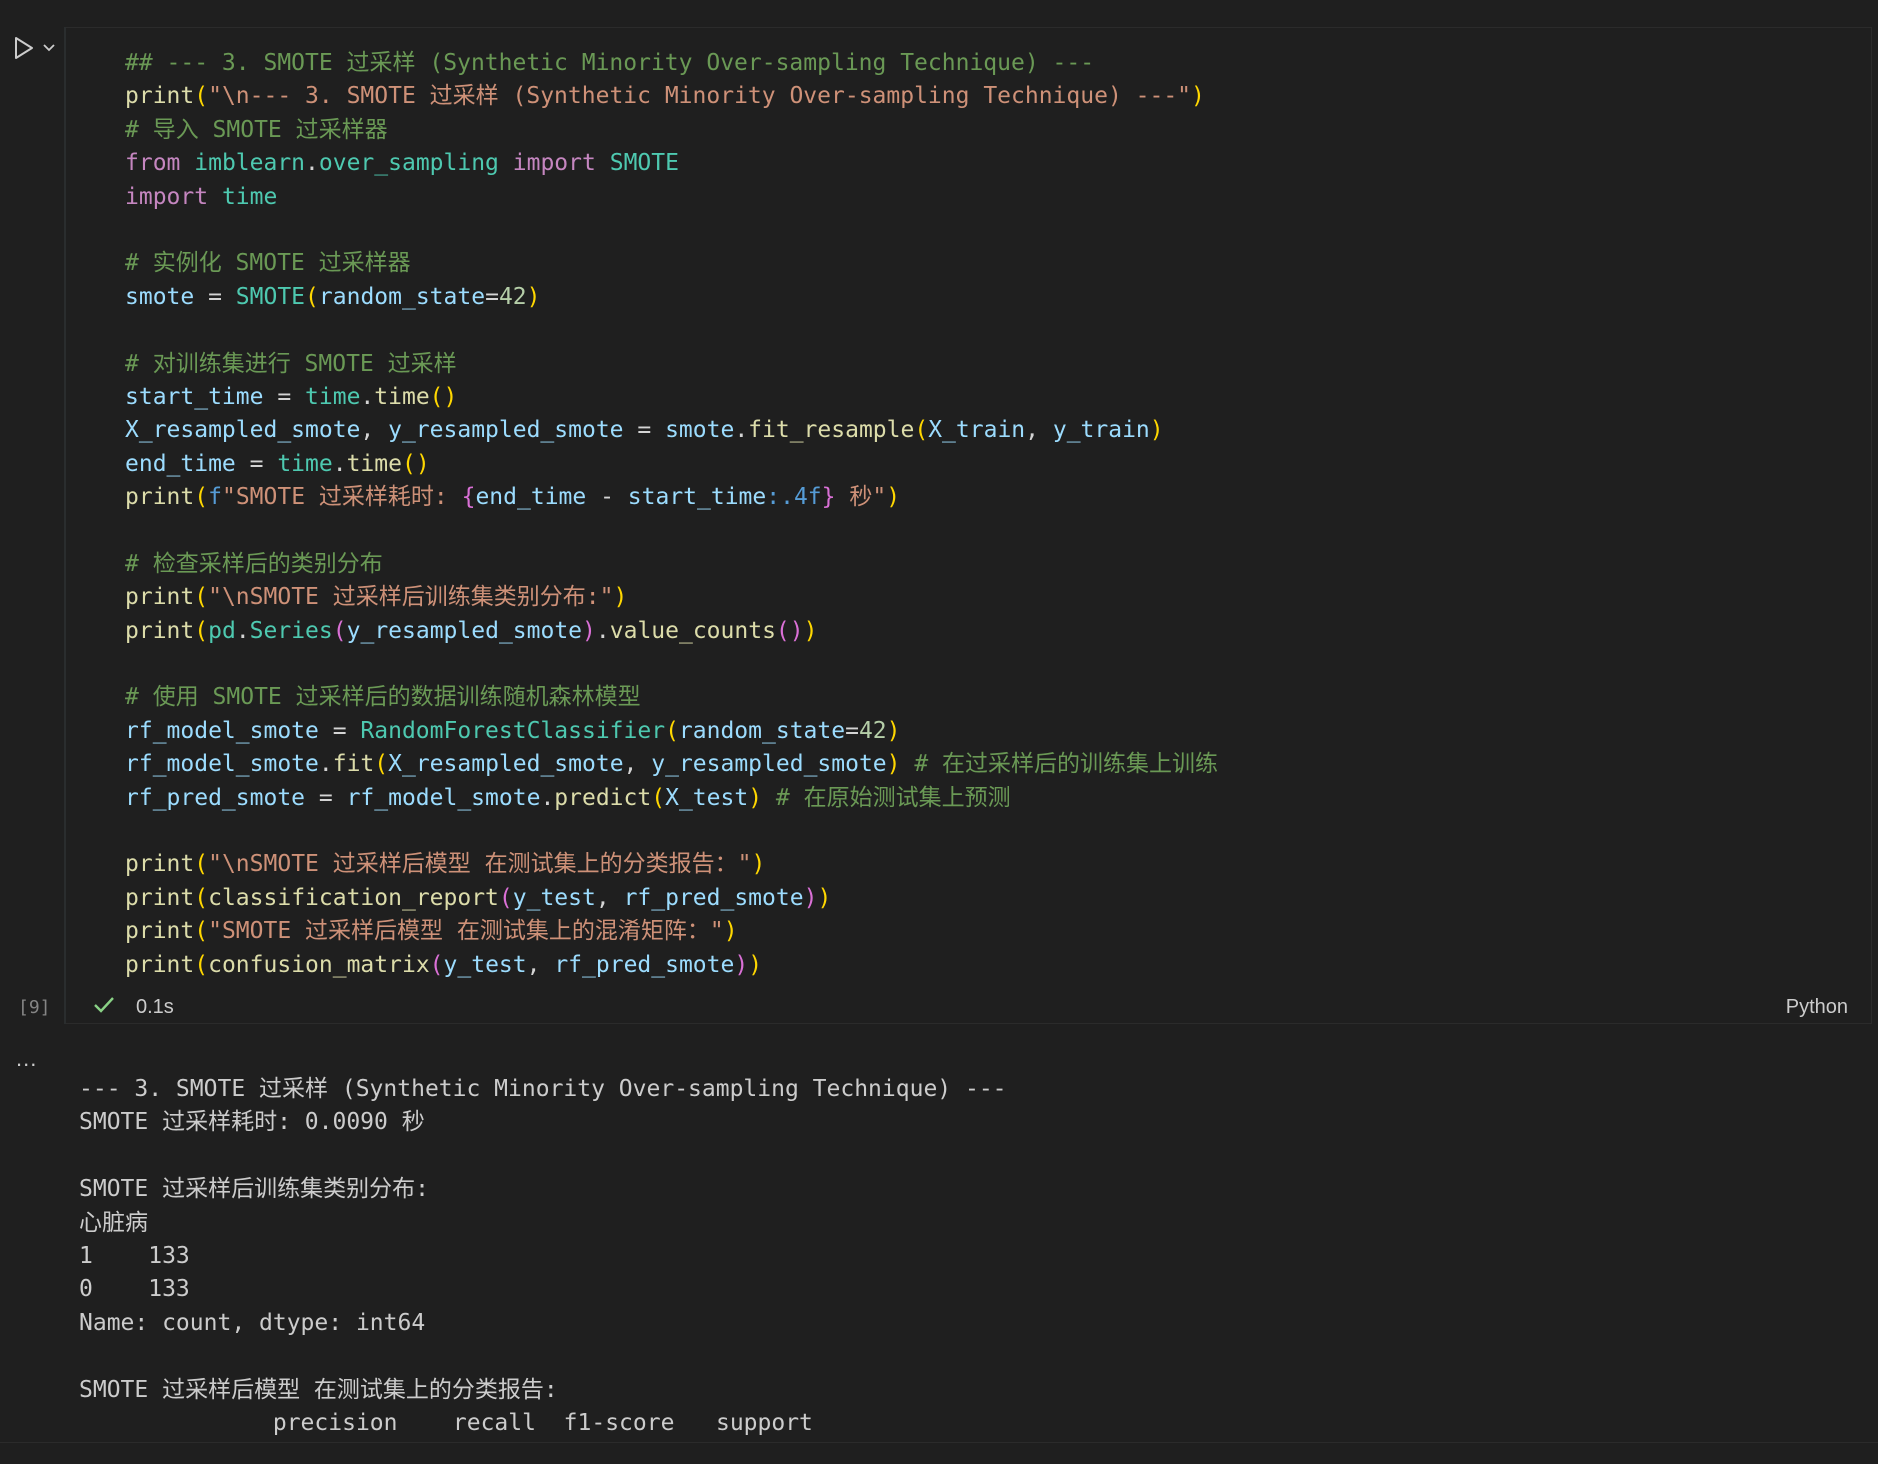 The height and width of the screenshot is (1464, 1878). Describe the element at coordinates (291, 363) in the screenshot. I see `code-token: # 对训练集进行 SMOTE 过采样` at that location.